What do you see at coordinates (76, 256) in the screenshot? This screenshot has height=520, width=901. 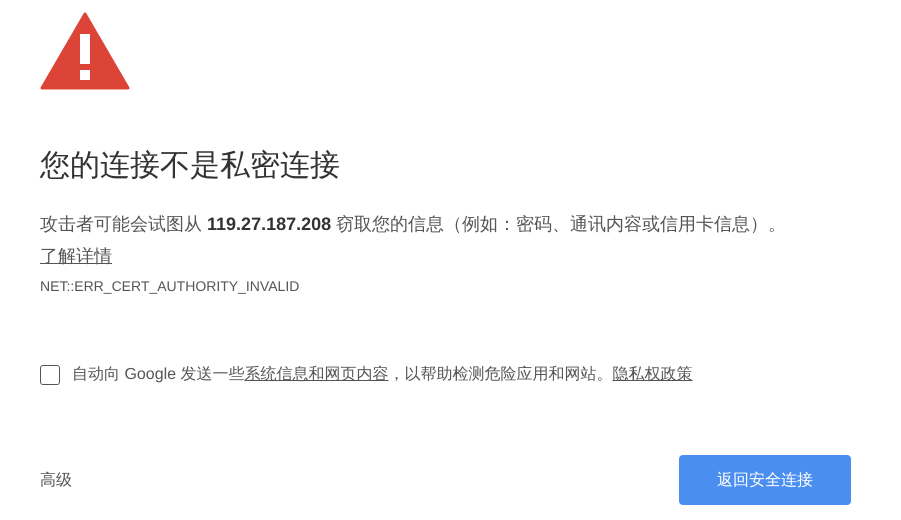 I see `learn-more-link: 了解详情` at bounding box center [76, 256].